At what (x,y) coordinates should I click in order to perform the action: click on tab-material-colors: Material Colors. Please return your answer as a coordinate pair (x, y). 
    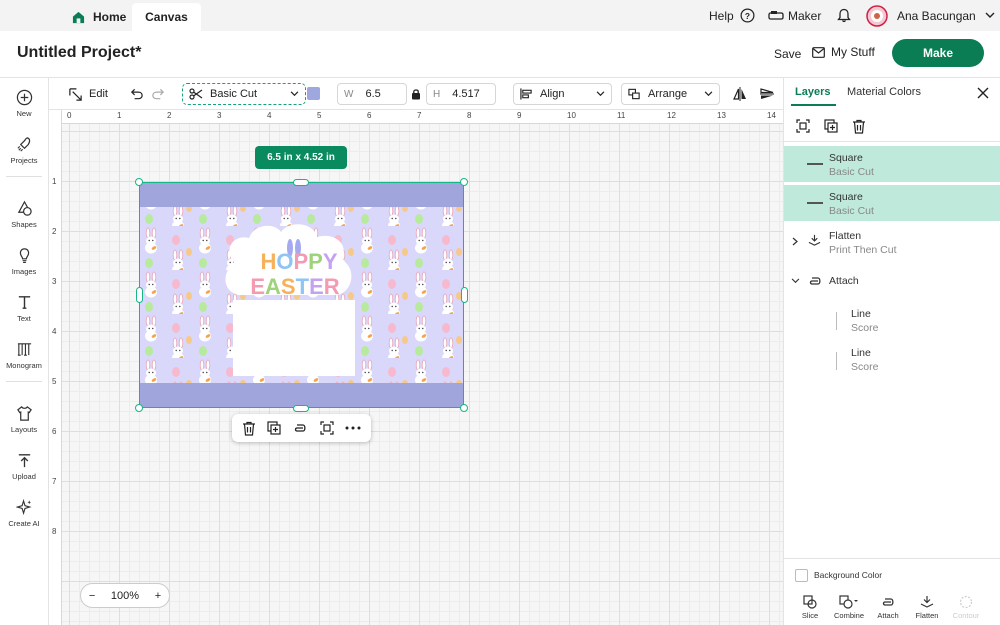
    Looking at the image, I should click on (884, 92).